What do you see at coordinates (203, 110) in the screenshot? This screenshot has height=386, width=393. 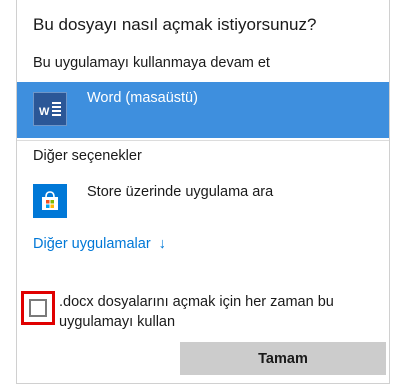 I see `app-option-word: W Word (masaüstü)` at bounding box center [203, 110].